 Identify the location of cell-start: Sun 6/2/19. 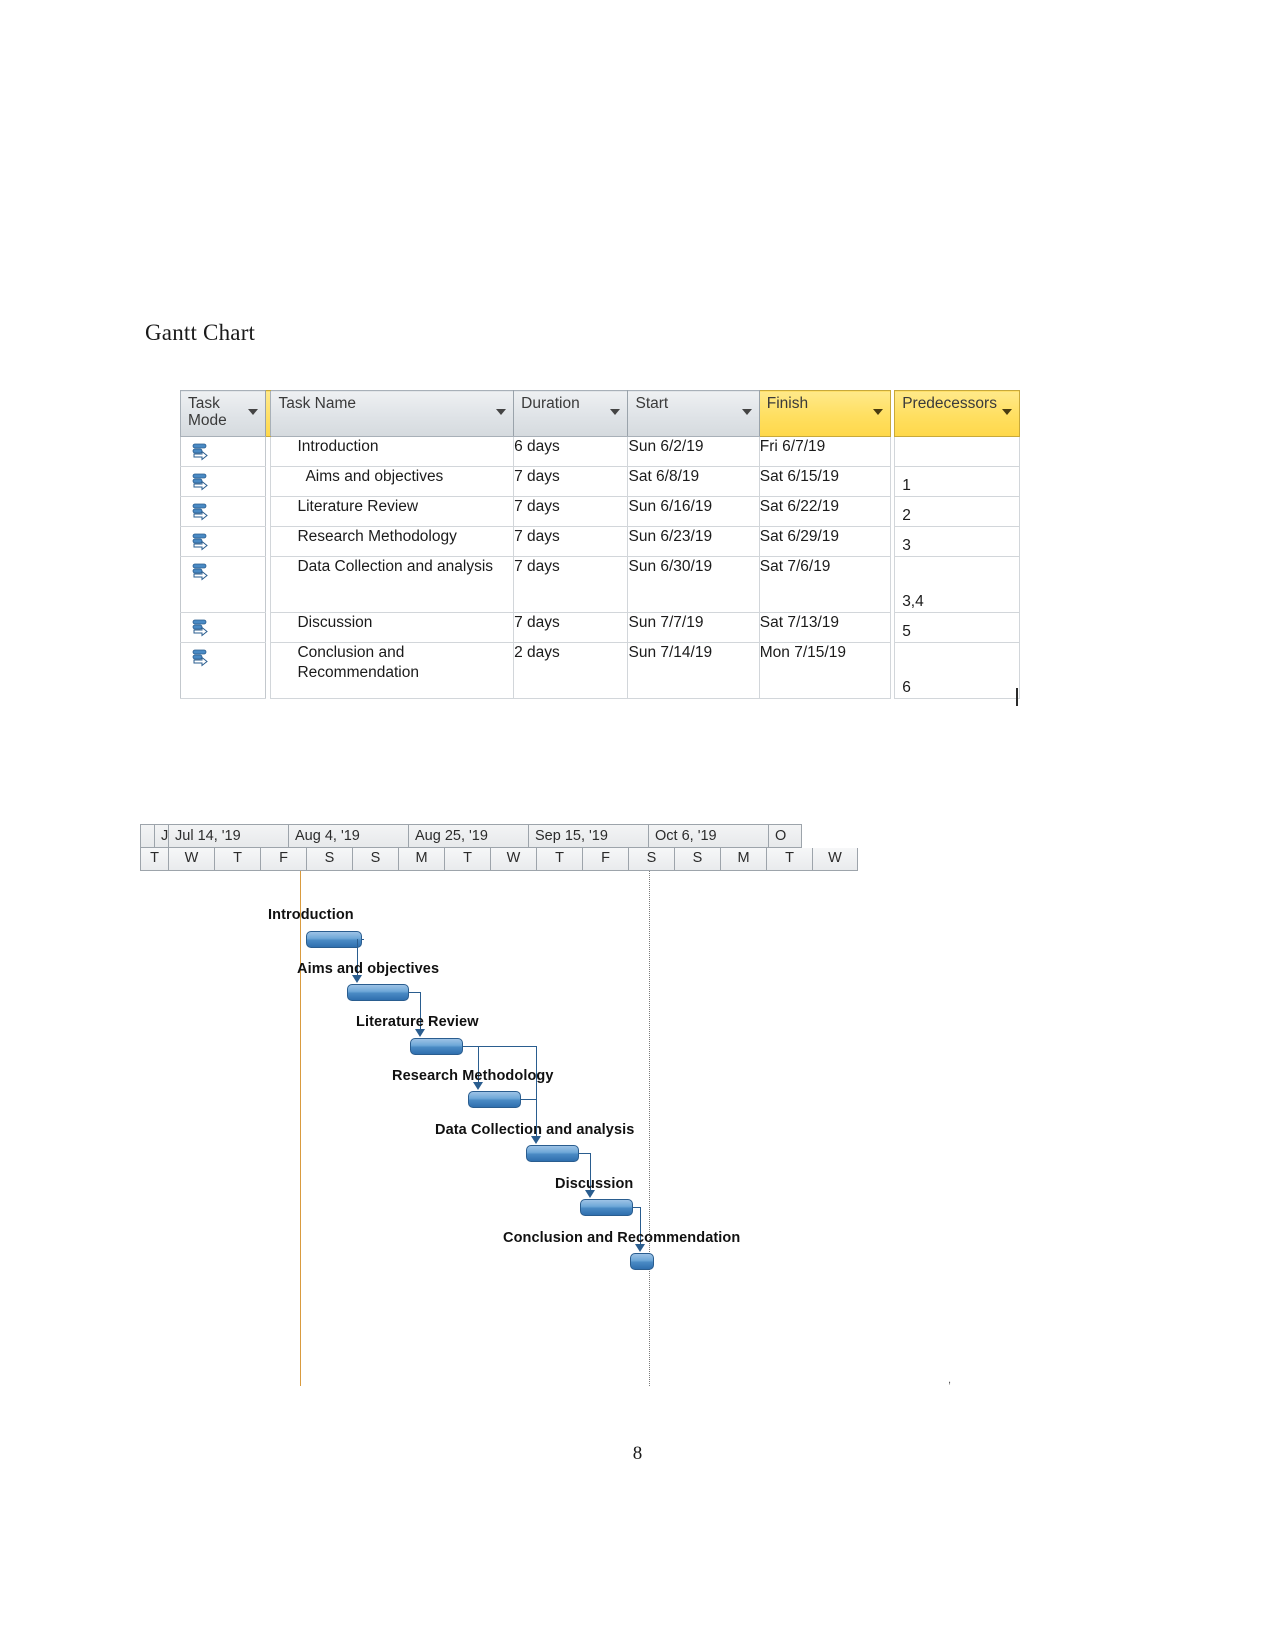
(693, 451).